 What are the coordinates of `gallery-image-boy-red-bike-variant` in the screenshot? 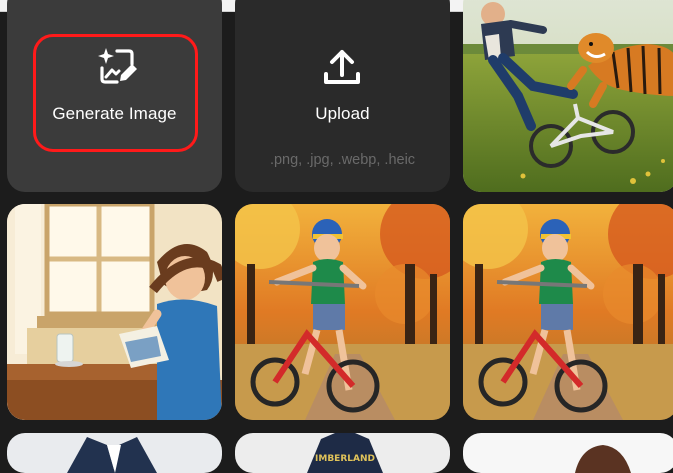 It's located at (568, 312).